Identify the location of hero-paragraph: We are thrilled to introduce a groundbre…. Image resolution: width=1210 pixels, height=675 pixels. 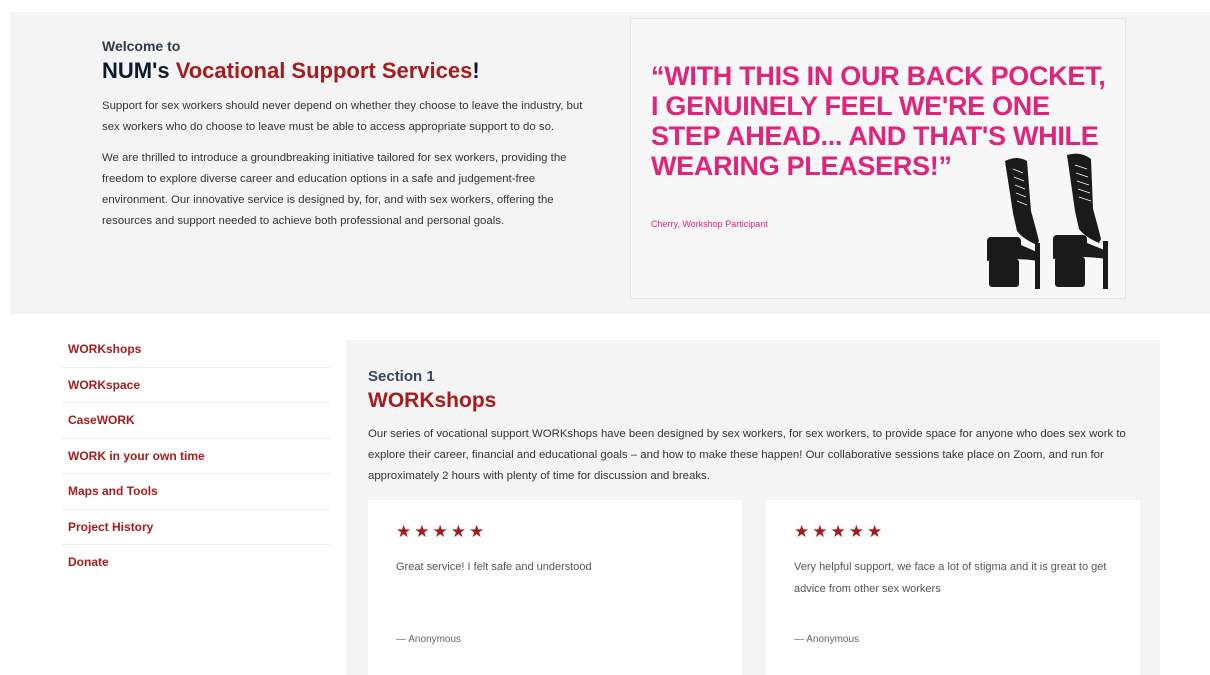
(334, 189).